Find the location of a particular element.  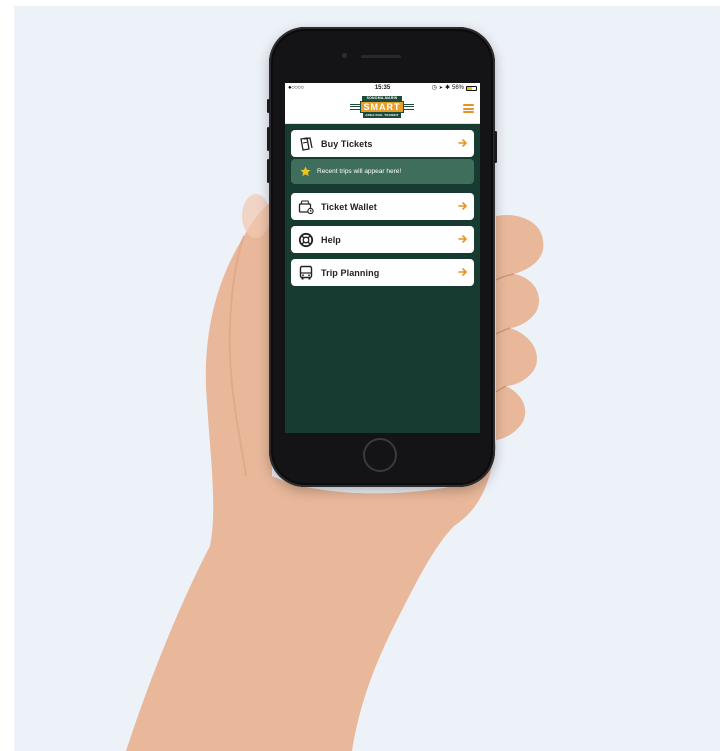

alarm-icon: ◷ is located at coordinates (434, 88).